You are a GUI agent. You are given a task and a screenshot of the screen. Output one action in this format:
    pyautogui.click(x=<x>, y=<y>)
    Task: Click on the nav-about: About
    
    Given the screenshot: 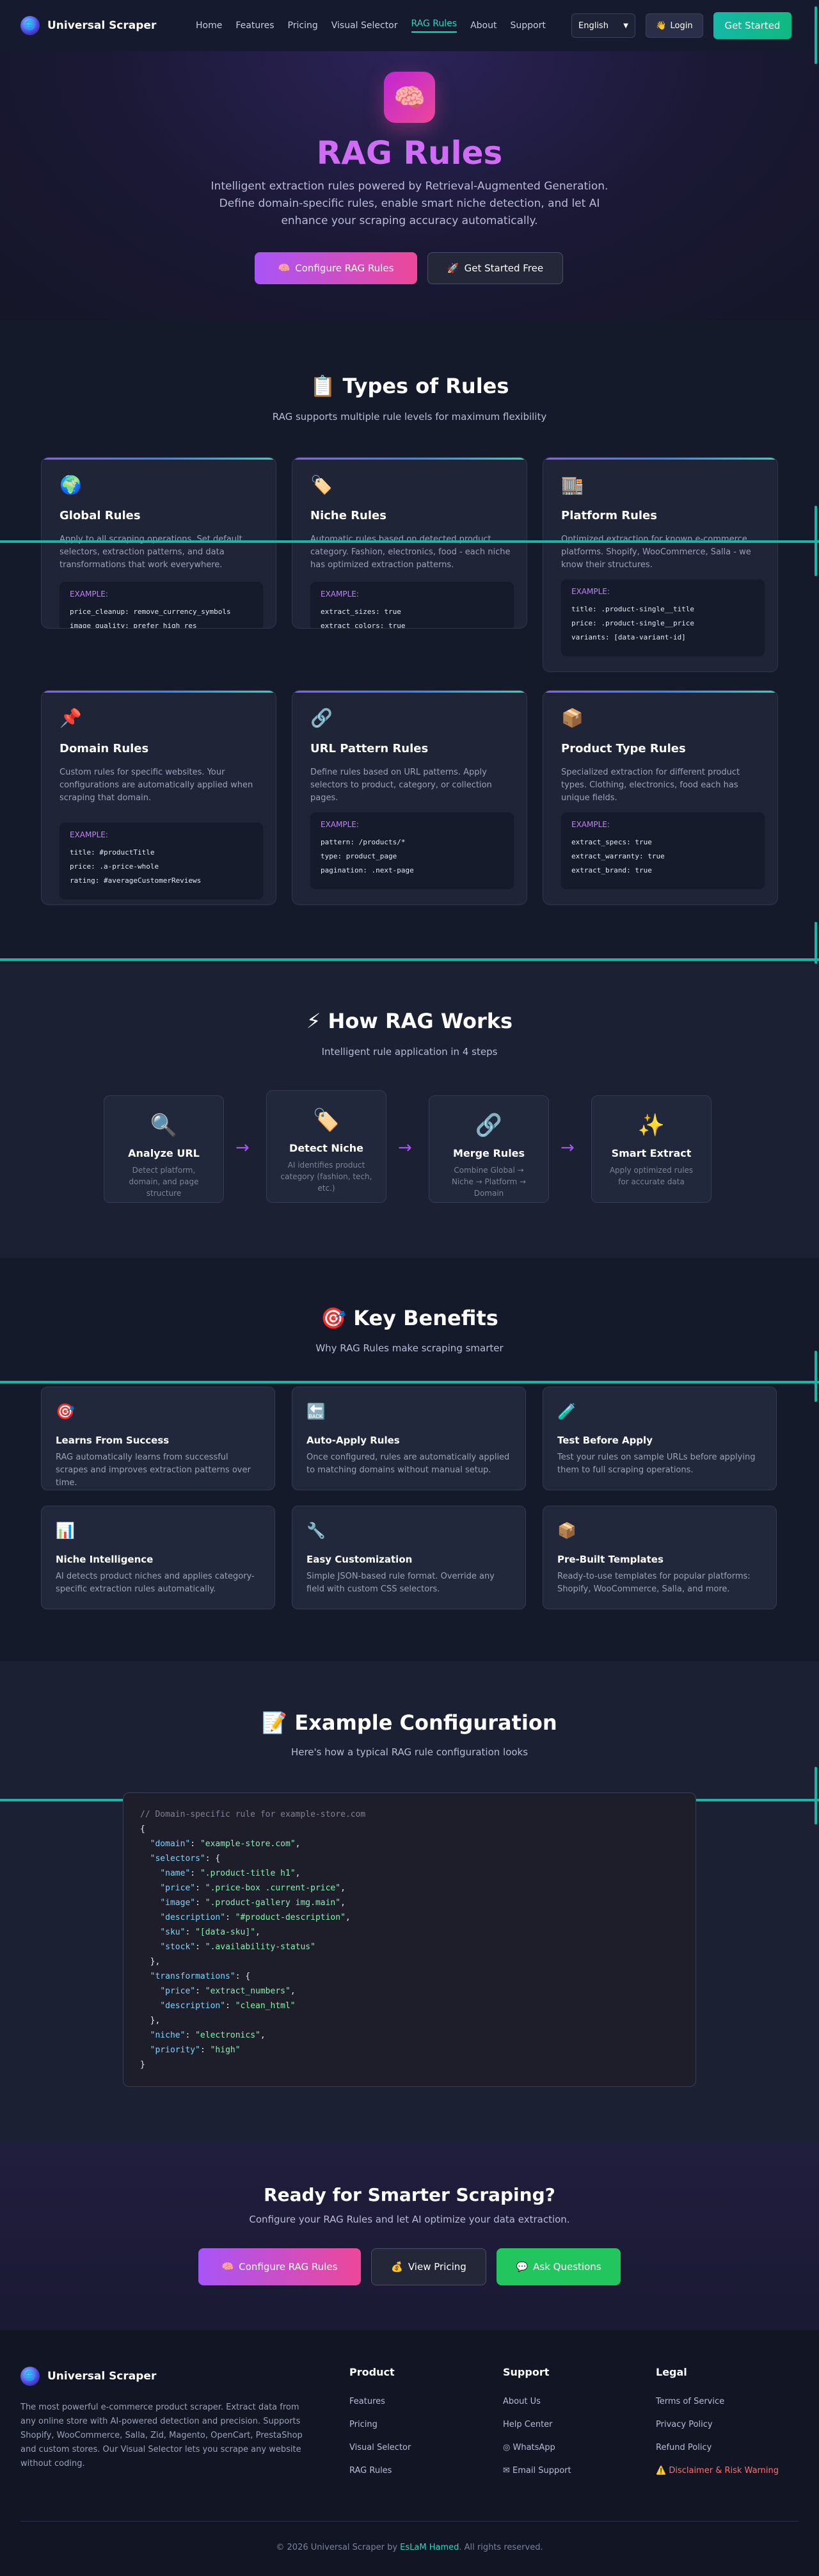 What is the action you would take?
    pyautogui.click(x=484, y=25)
    